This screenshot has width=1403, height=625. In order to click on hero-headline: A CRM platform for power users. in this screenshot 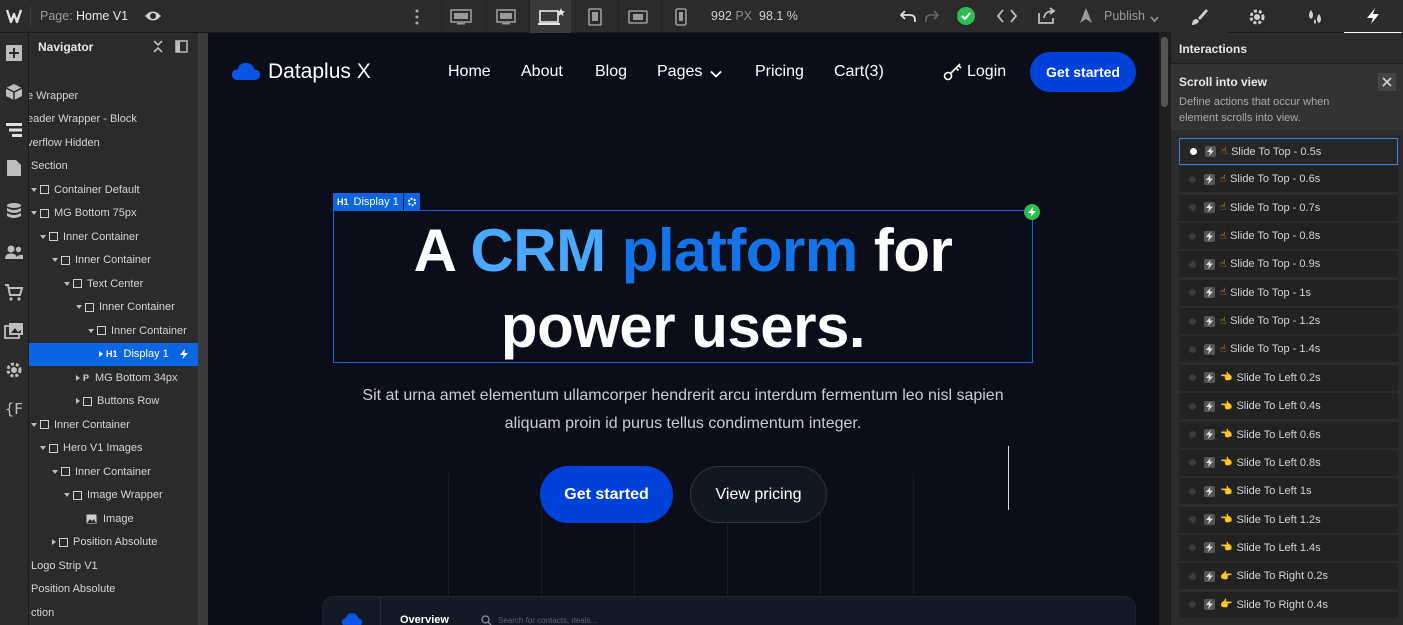, I will do `click(683, 289)`.